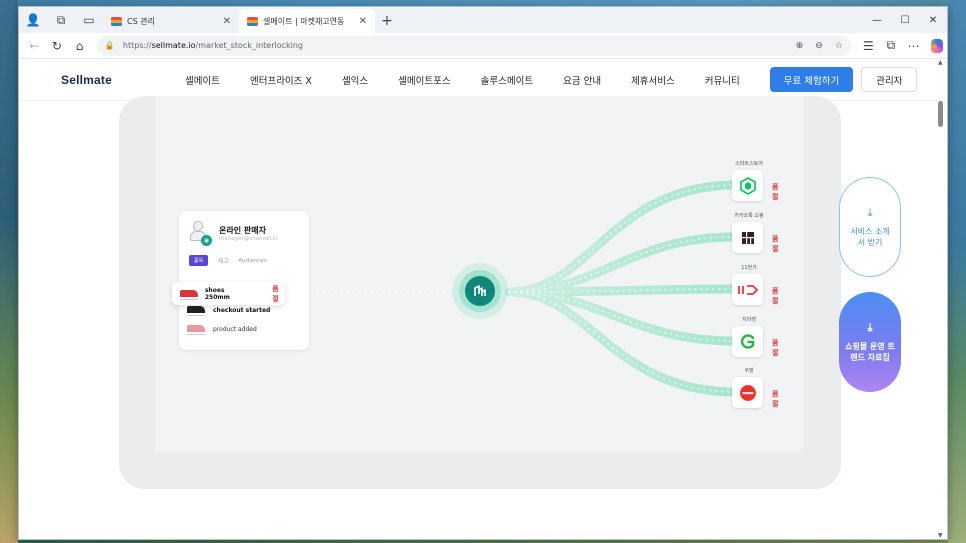  I want to click on tab-sellmate: 셀메이트 | 마켓재고연동 ✕, so click(307, 21).